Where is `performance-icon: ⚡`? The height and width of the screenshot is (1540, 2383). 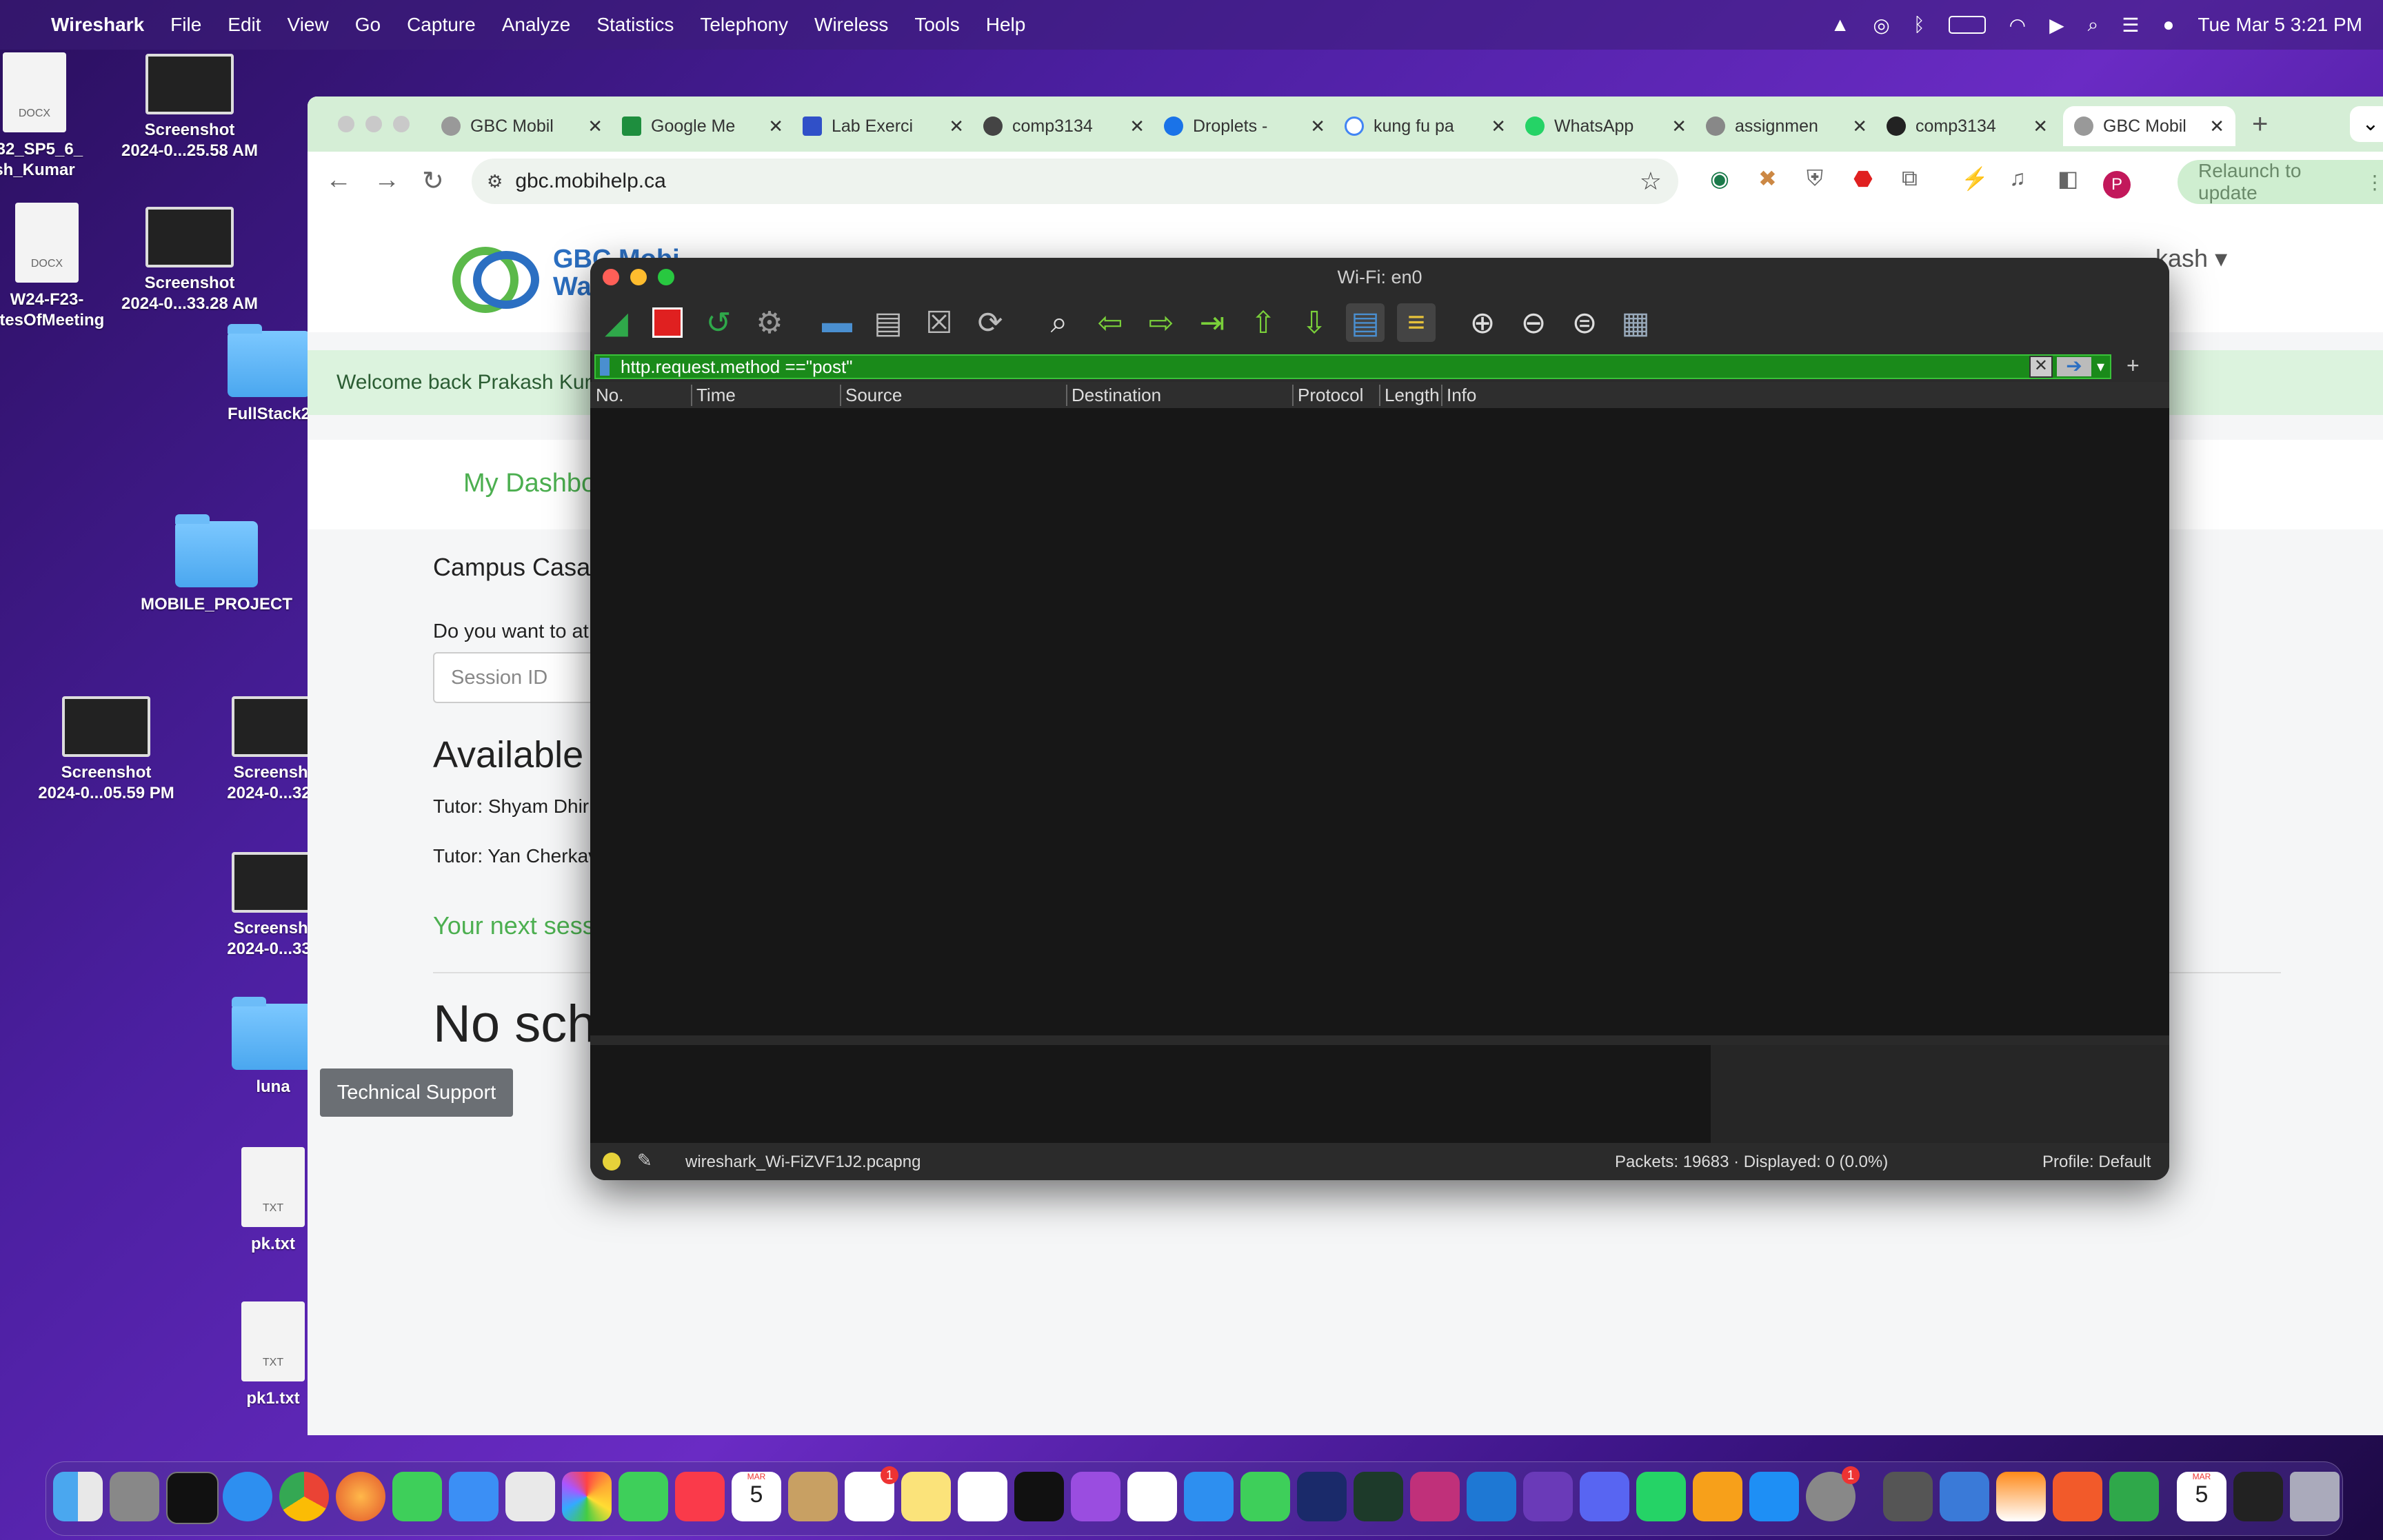 performance-icon: ⚡ is located at coordinates (1975, 178).